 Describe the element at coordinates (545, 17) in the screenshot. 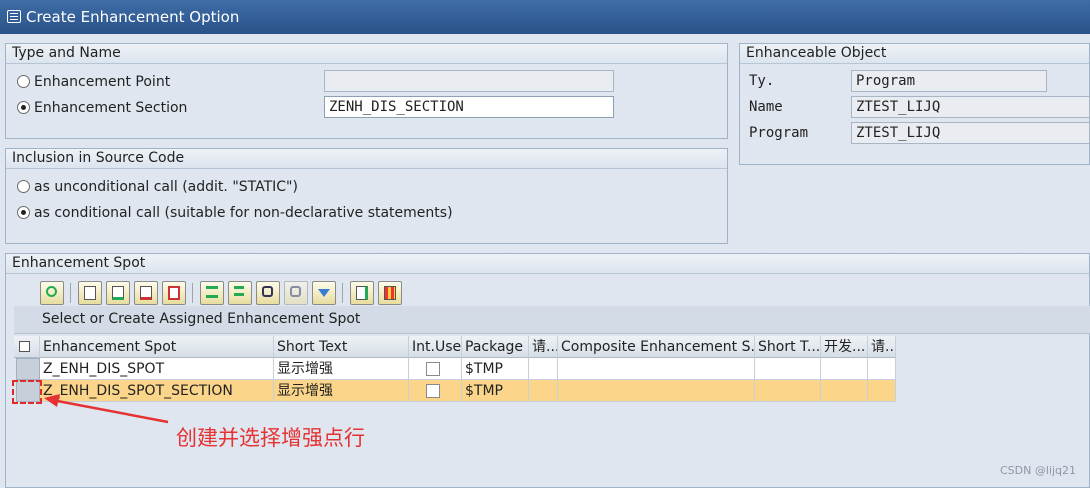

I see `window-title-bar: Create Enhancement Option` at that location.